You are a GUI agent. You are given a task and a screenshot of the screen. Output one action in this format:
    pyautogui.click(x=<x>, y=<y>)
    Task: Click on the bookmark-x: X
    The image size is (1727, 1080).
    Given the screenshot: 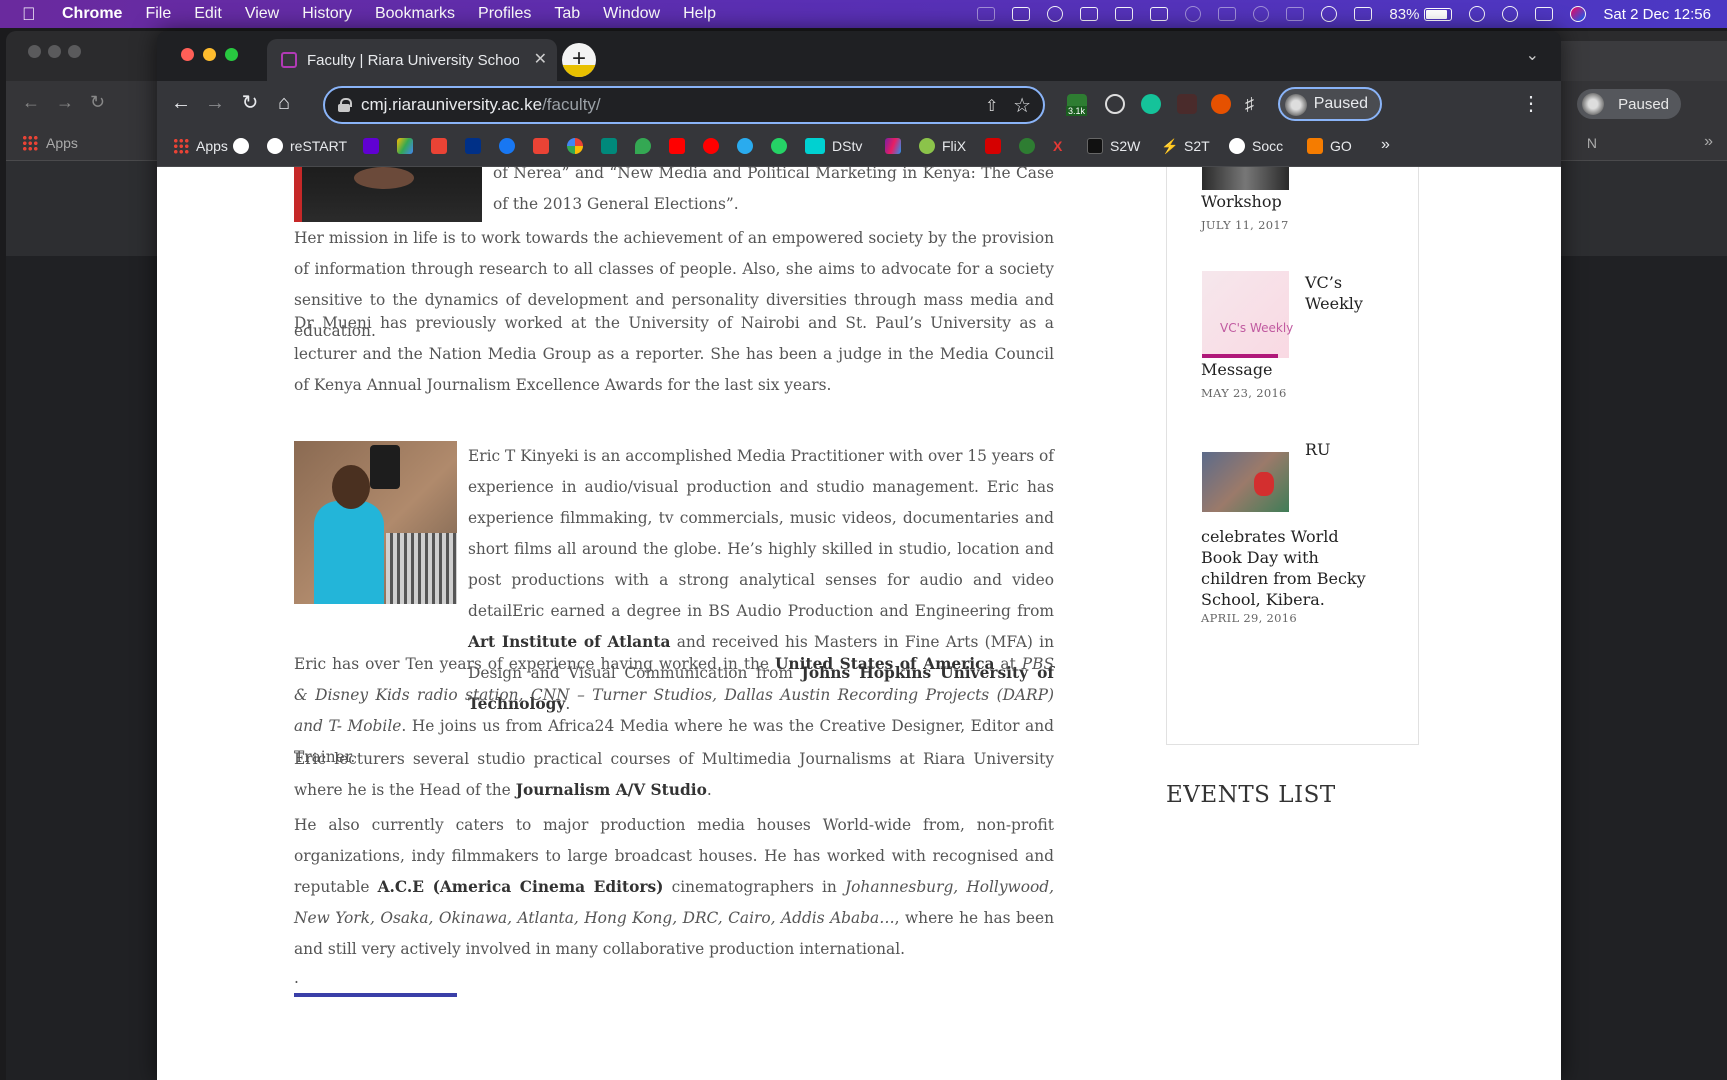 What is the action you would take?
    pyautogui.click(x=1061, y=146)
    